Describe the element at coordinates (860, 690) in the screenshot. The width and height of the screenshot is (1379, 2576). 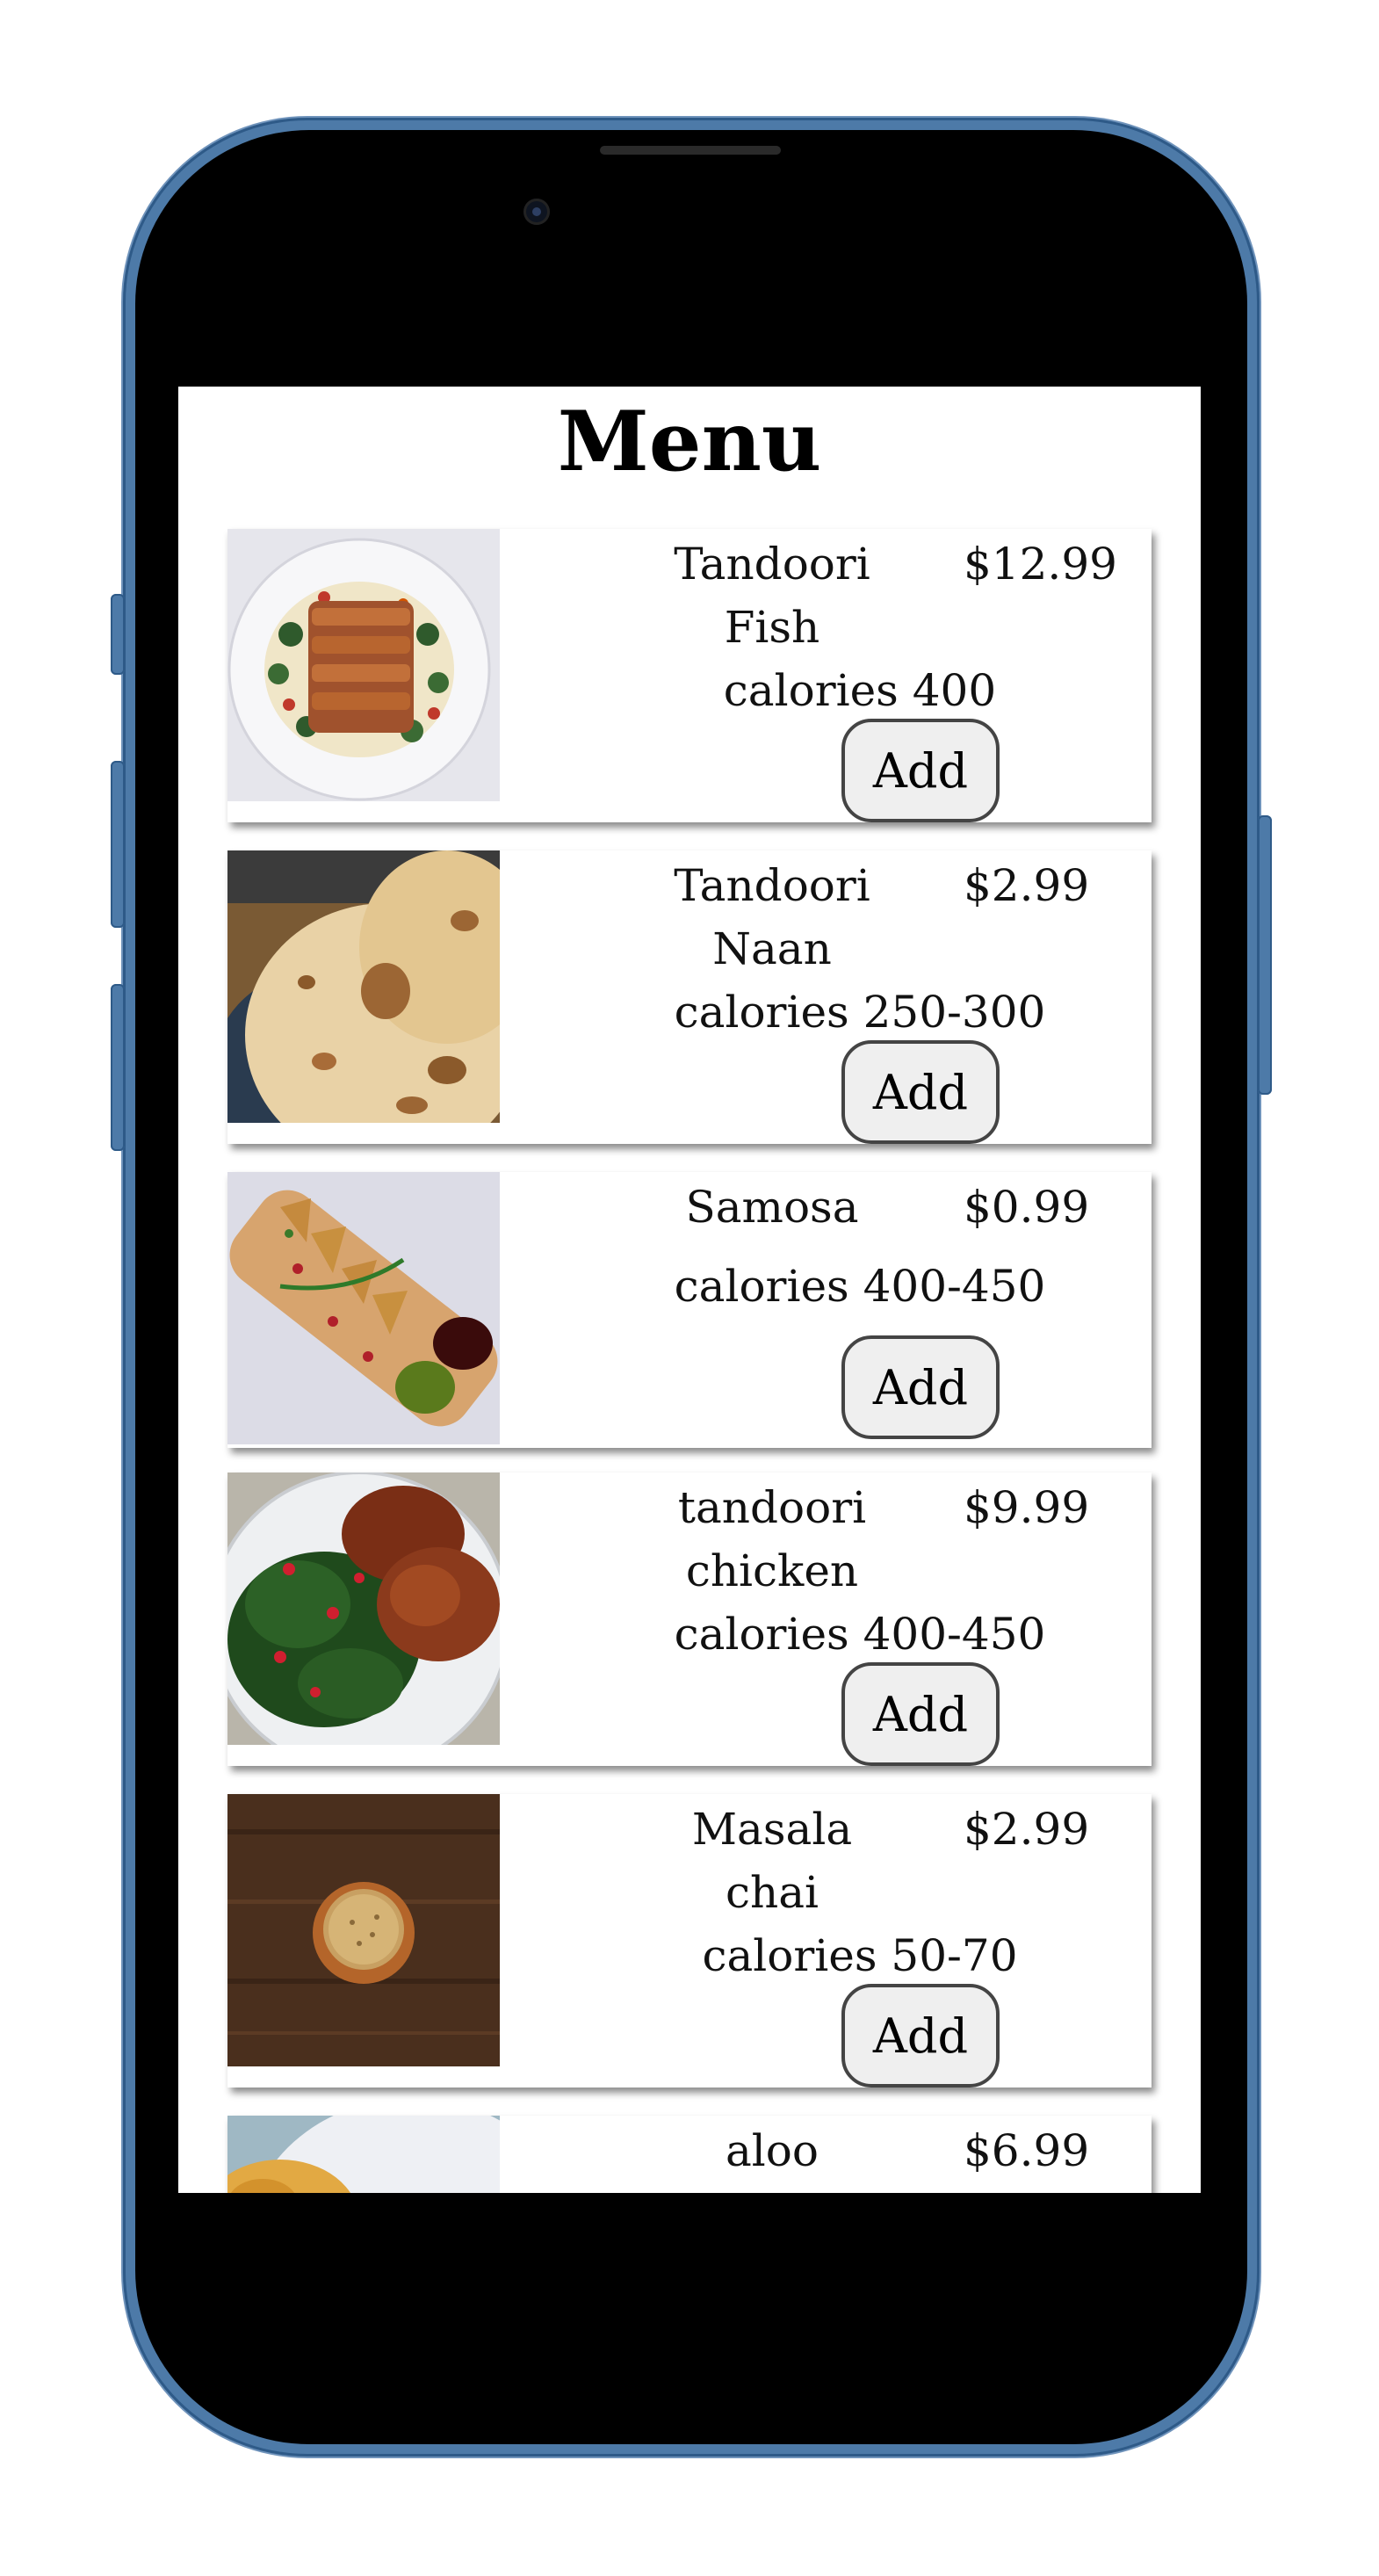
I see `item-calories: calories 400` at that location.